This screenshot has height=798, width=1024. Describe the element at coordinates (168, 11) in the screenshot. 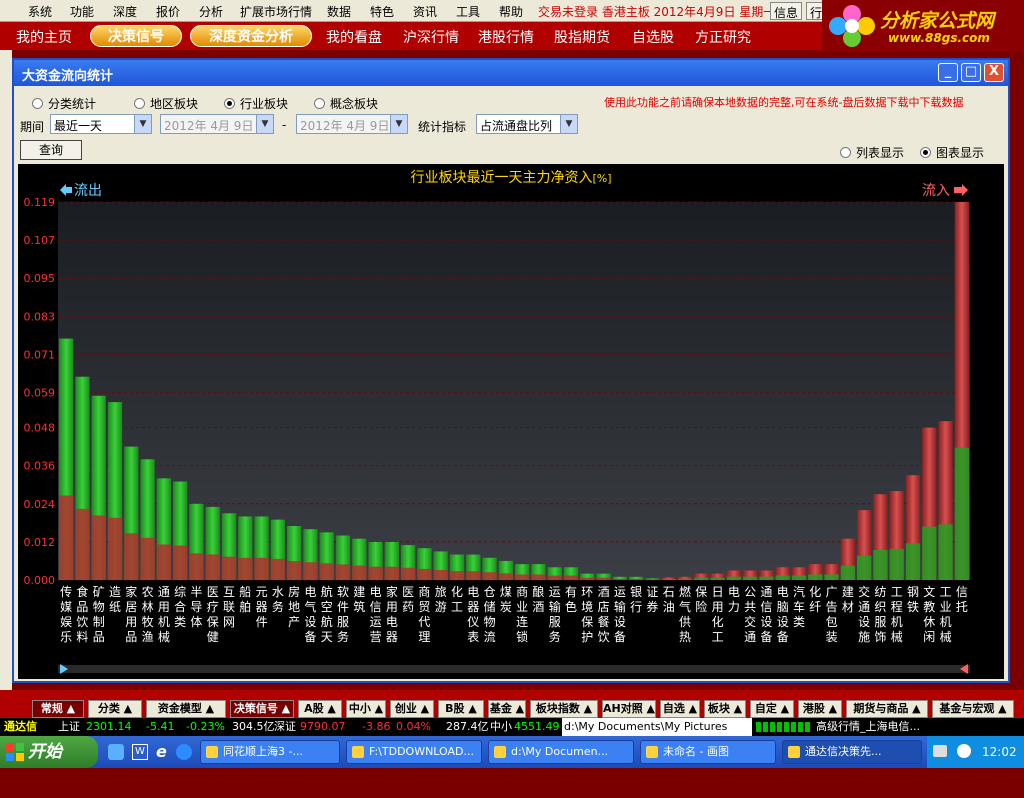

I see `menu-quote: 报价` at that location.